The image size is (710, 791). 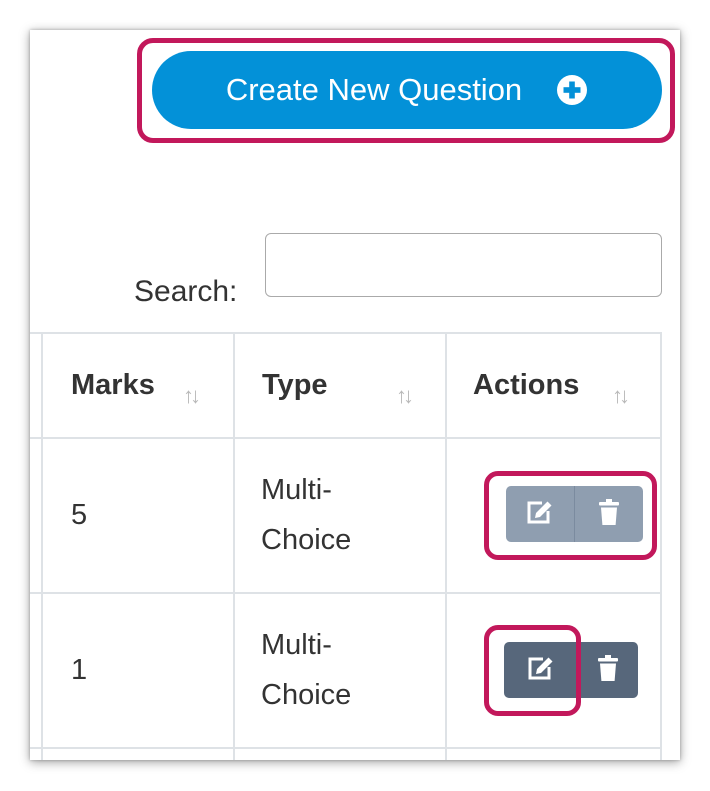 What do you see at coordinates (79, 670) in the screenshot?
I see `cell-marks: 1` at bounding box center [79, 670].